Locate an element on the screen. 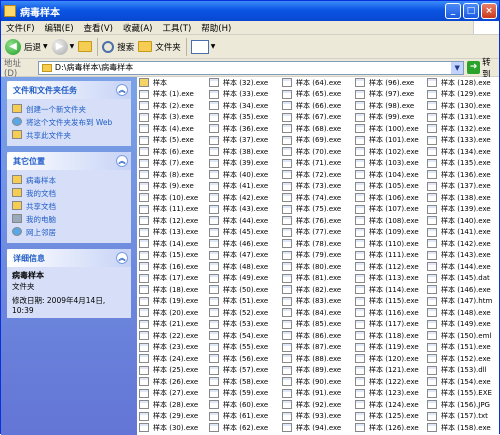 The image size is (500, 435). menu-edit: 编辑(E) is located at coordinates (59, 28).